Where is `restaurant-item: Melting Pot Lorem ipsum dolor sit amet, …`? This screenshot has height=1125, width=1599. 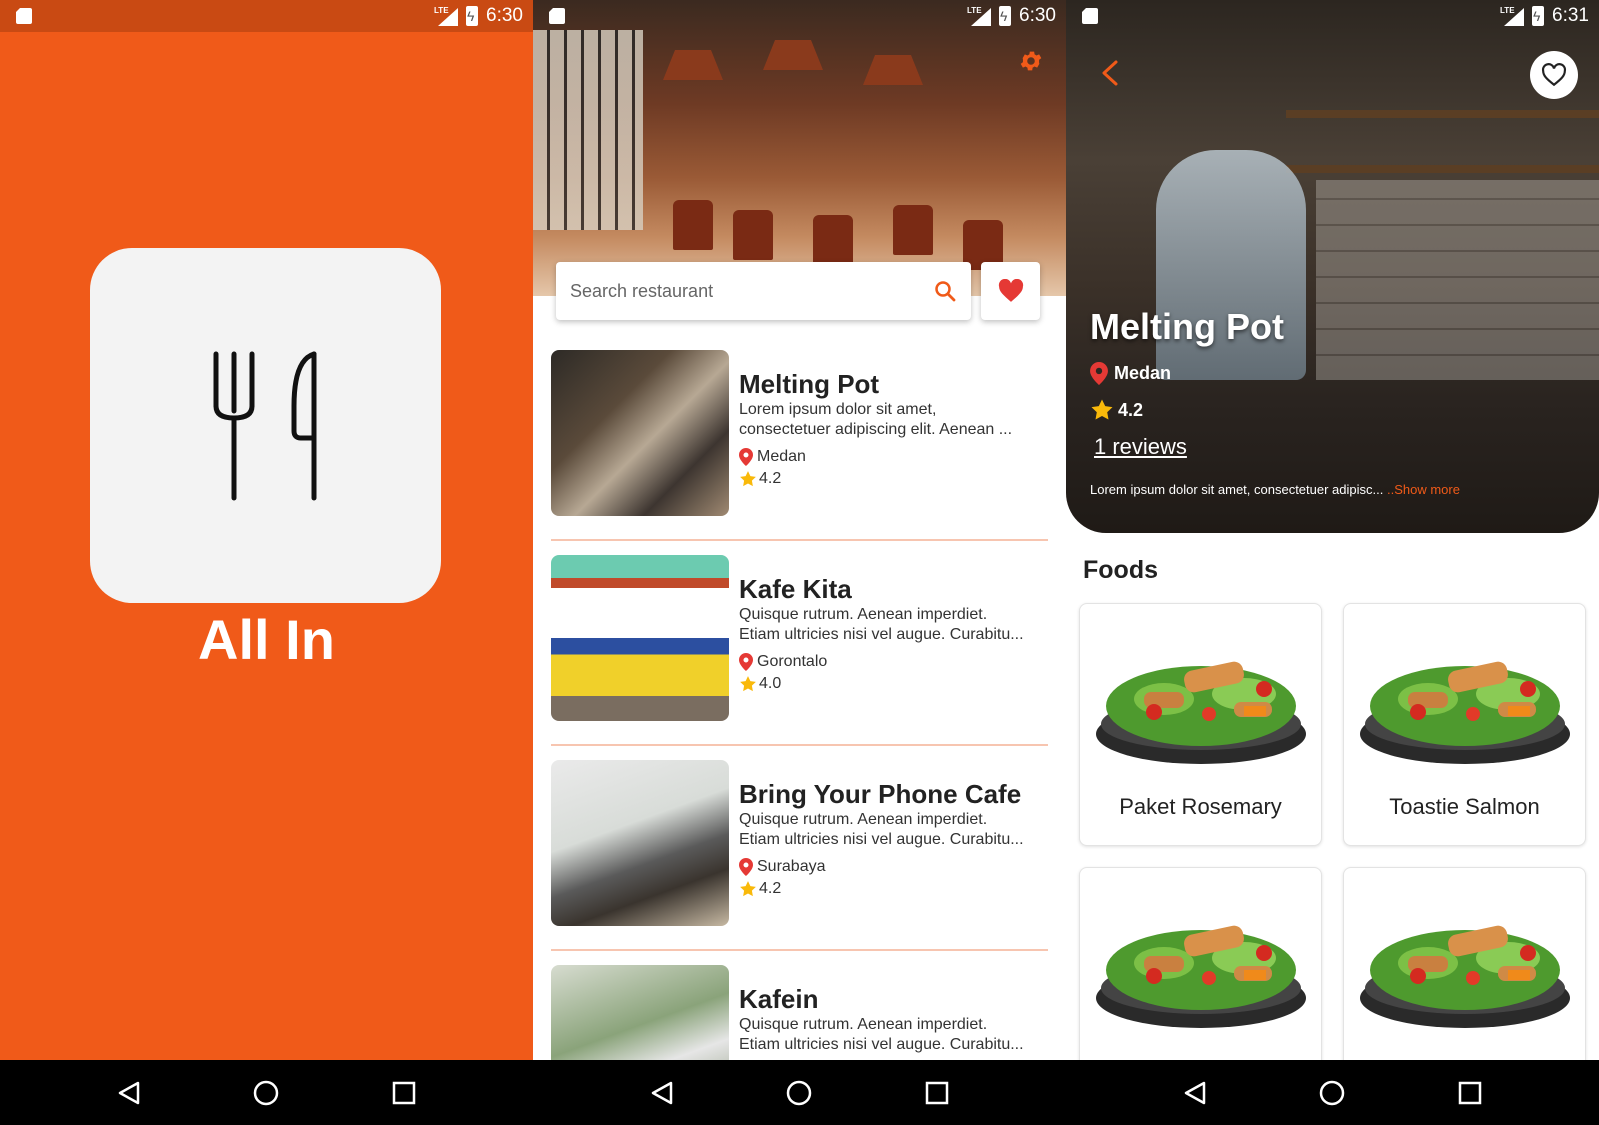
restaurant-item: Melting Pot Lorem ipsum dolor sit amet, … is located at coordinates (799, 452).